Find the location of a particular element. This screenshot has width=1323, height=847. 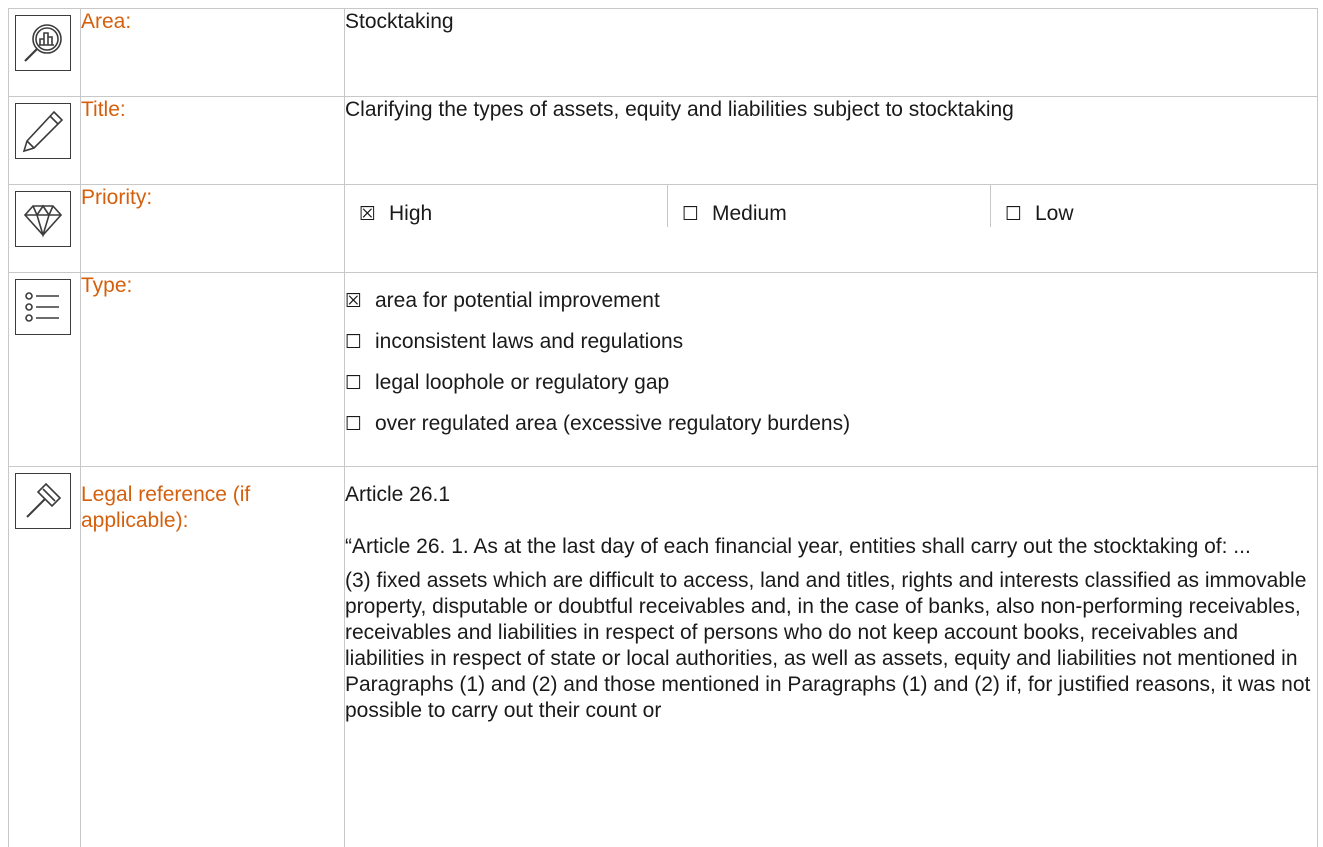

magnifier-chart-icon is located at coordinates (43, 43).